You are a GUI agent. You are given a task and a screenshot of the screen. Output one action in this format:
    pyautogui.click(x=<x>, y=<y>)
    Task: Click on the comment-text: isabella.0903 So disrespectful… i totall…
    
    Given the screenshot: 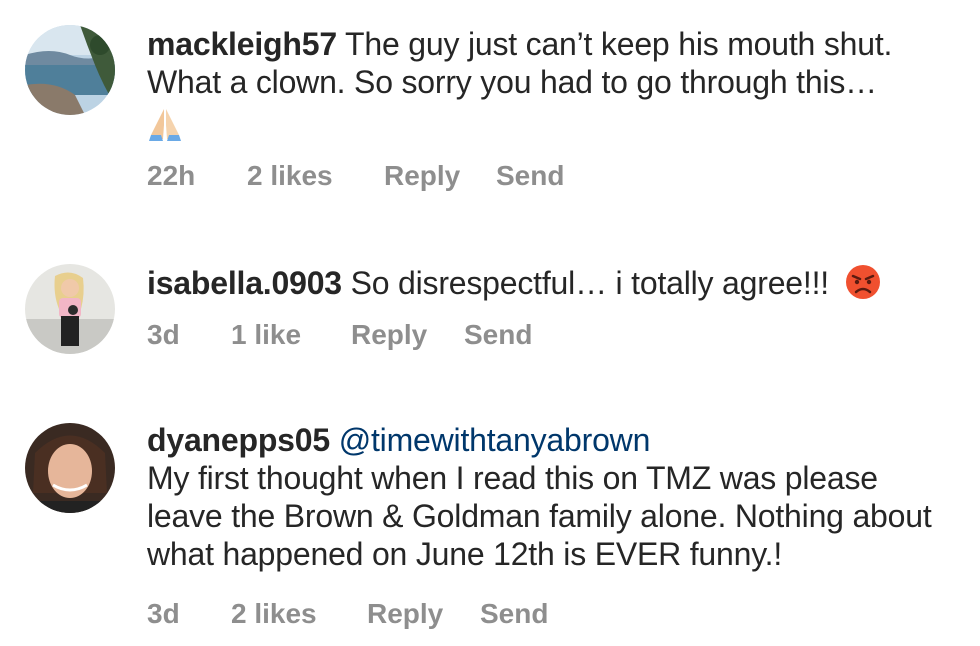 What is the action you would take?
    pyautogui.click(x=551, y=282)
    